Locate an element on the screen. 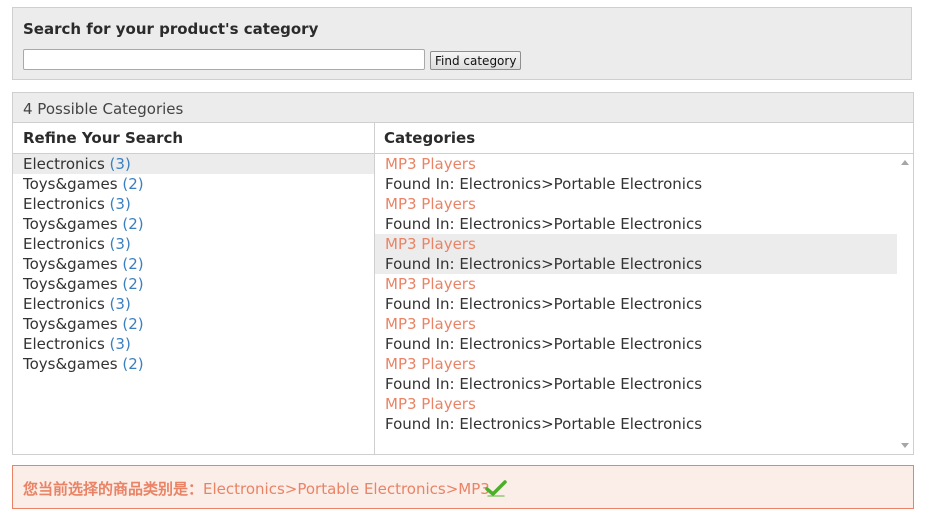 This screenshot has height=532, width=943. refine-column-header: Refine Your Search is located at coordinates (193, 138).